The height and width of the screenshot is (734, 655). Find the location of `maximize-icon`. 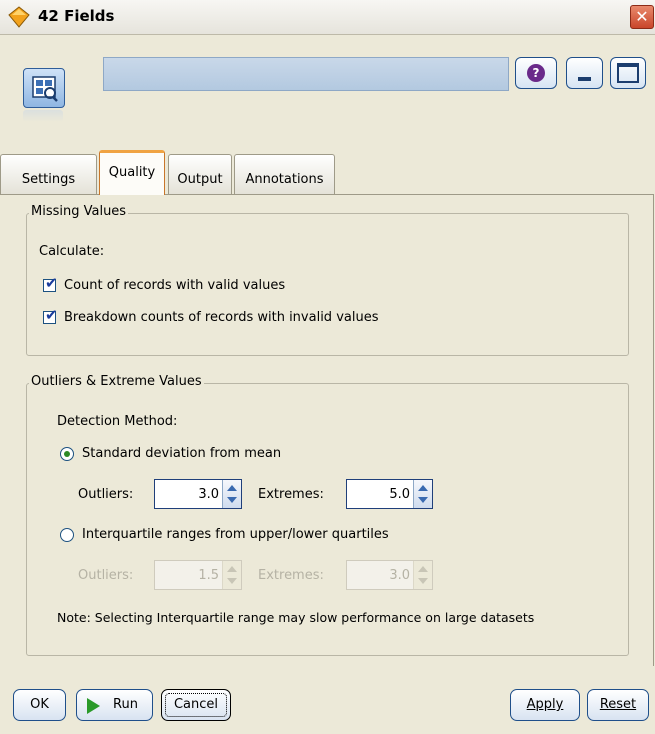

maximize-icon is located at coordinates (628, 73).